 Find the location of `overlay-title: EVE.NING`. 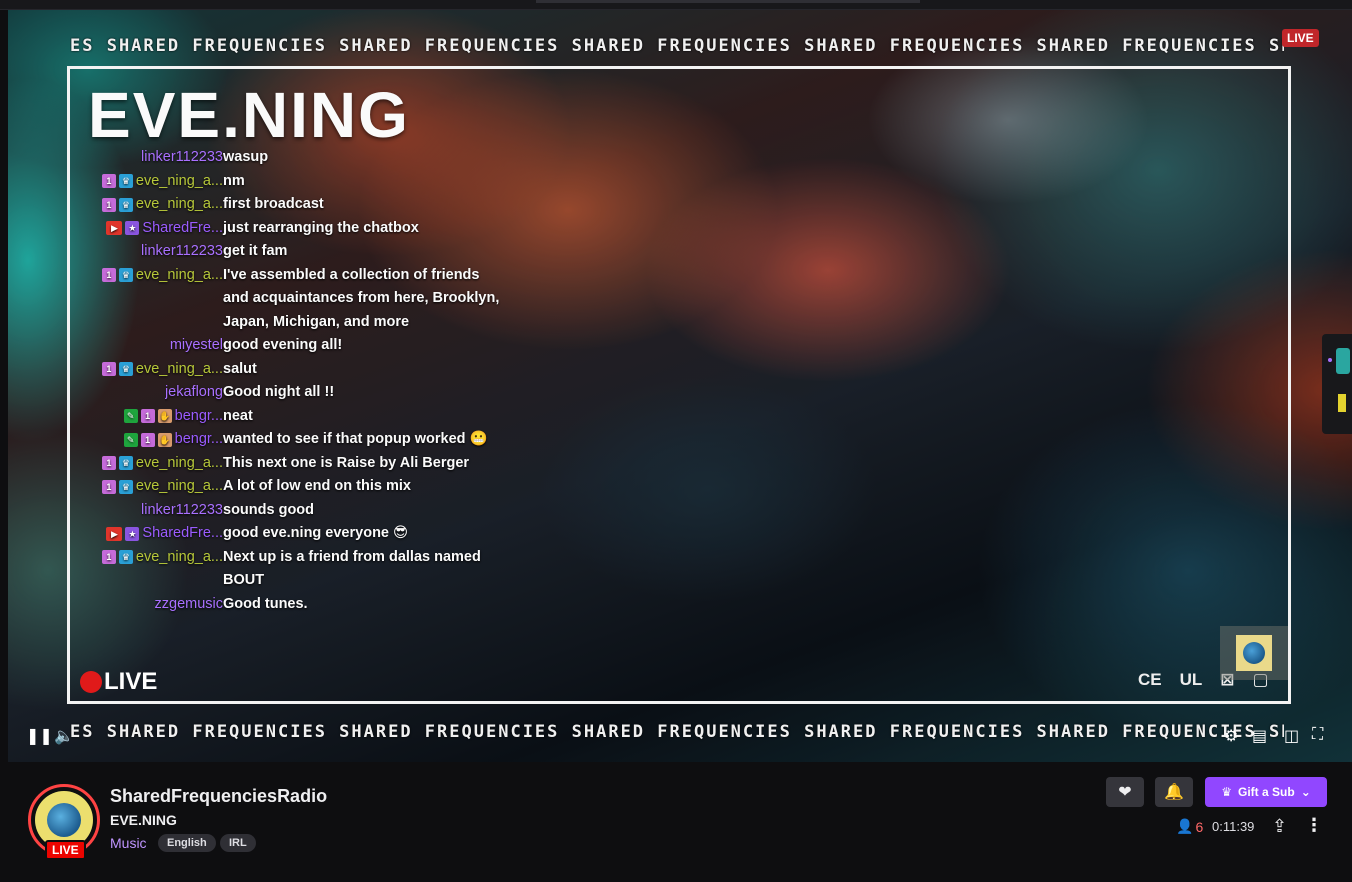

overlay-title: EVE.NING is located at coordinates (249, 115).